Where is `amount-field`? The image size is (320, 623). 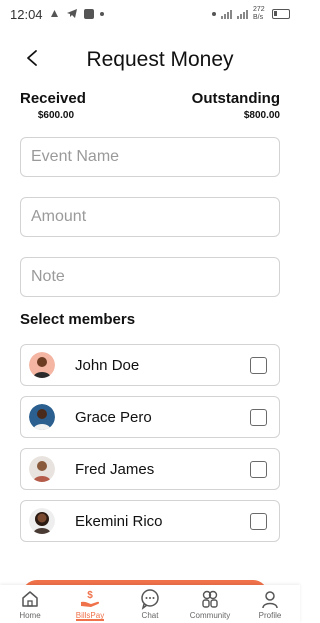
amount-field is located at coordinates (150, 217).